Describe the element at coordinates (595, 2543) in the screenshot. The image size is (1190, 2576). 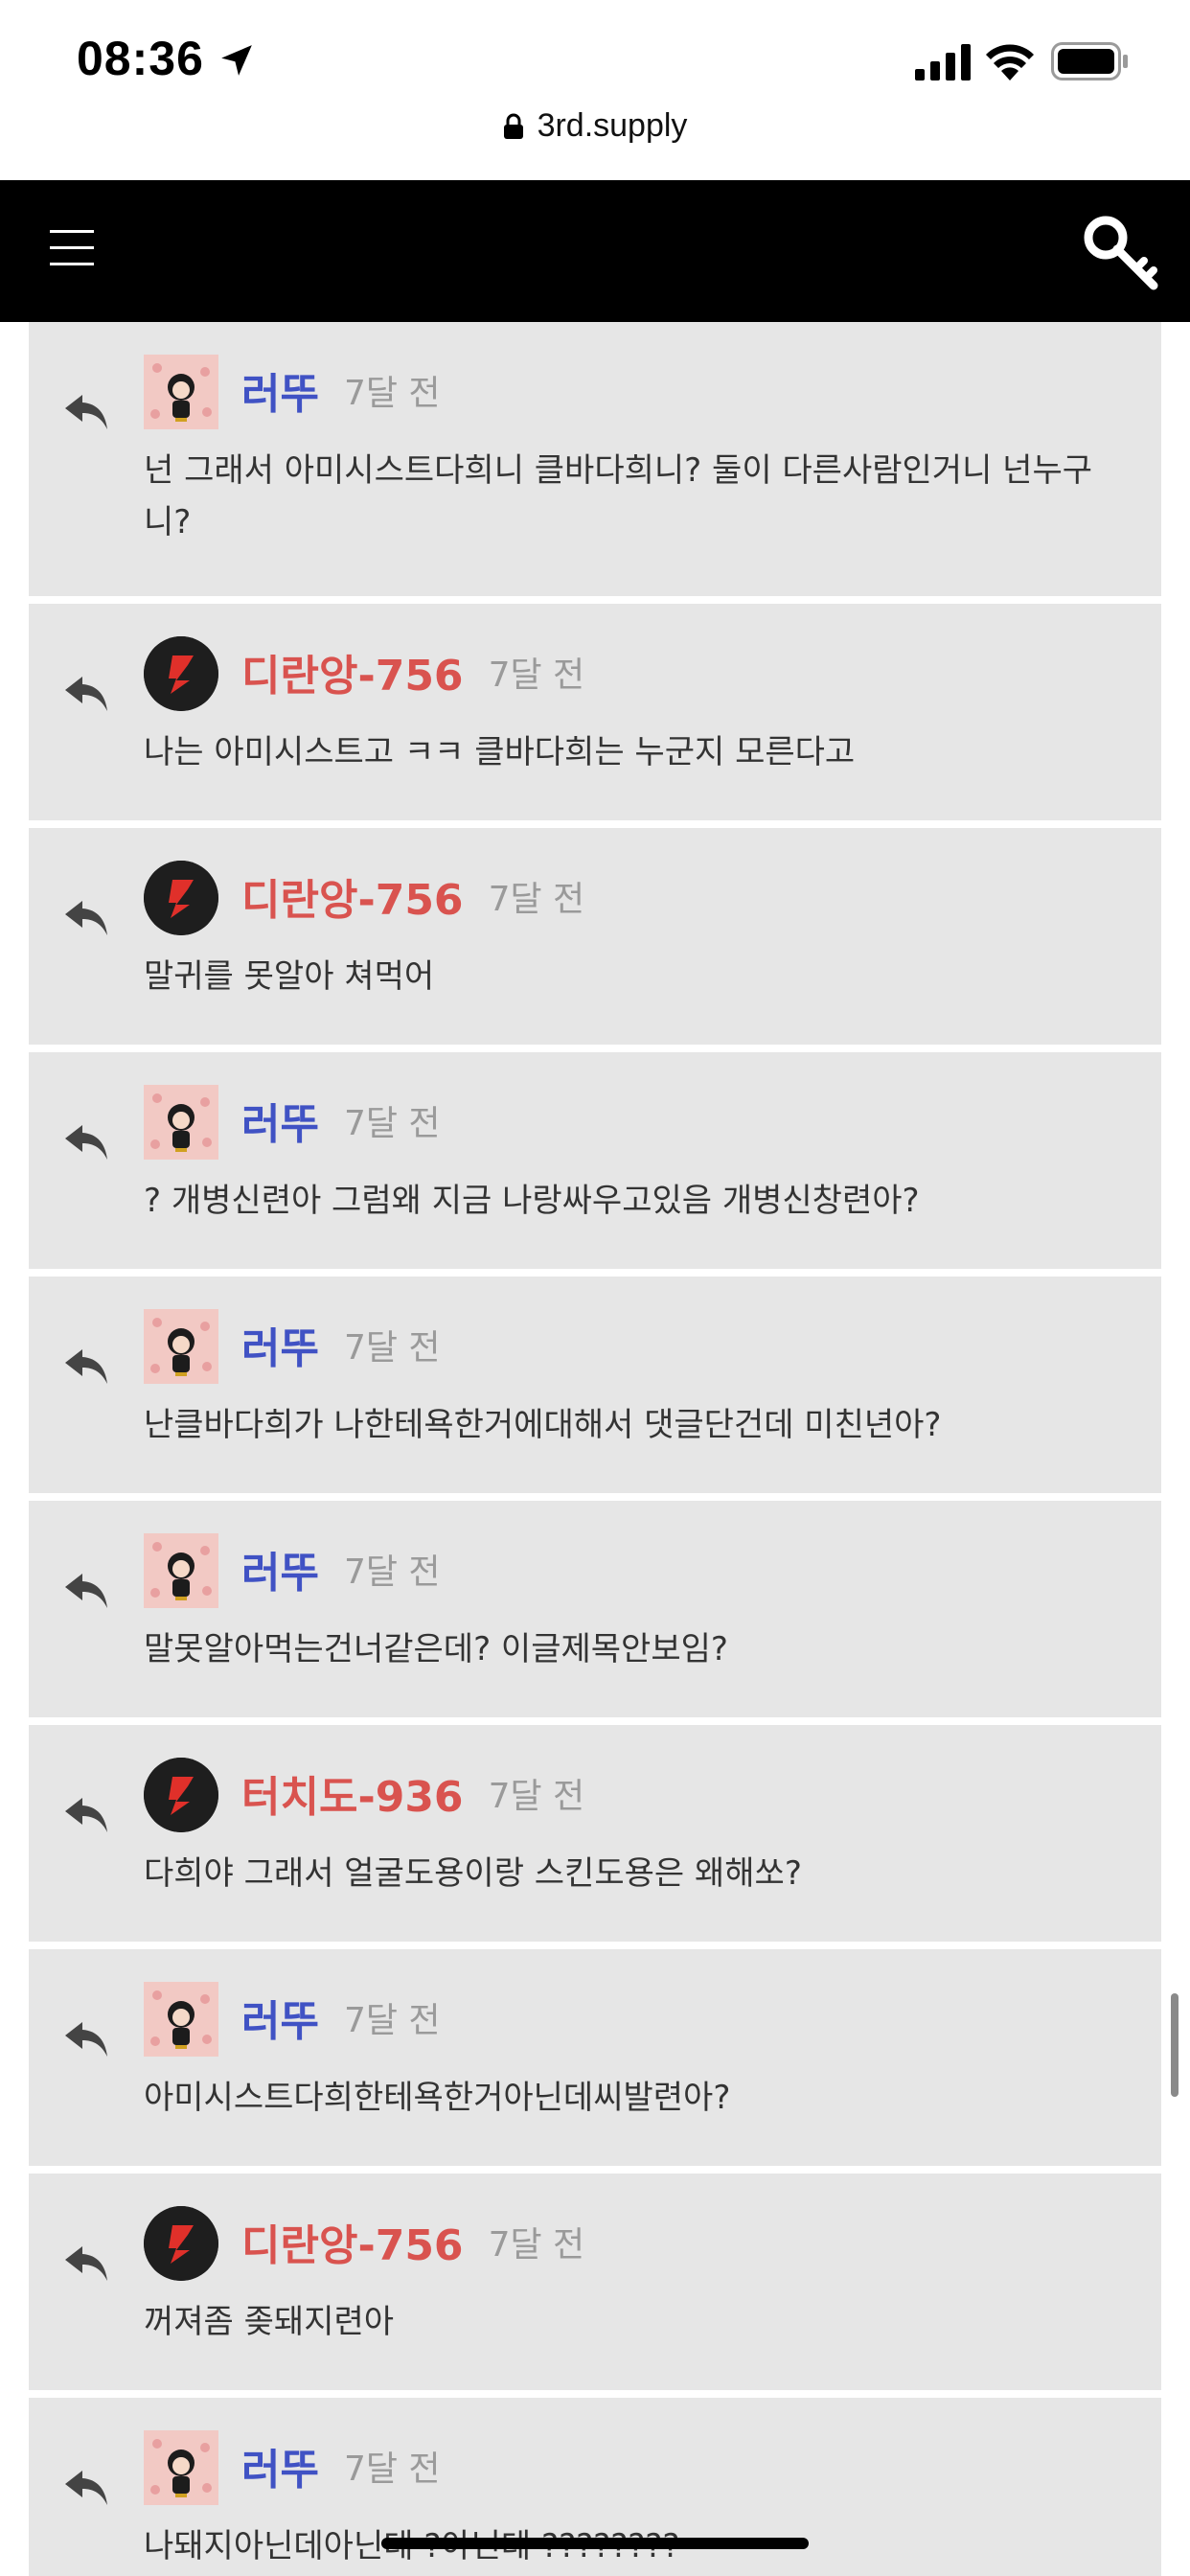
I see `home-indicator` at that location.